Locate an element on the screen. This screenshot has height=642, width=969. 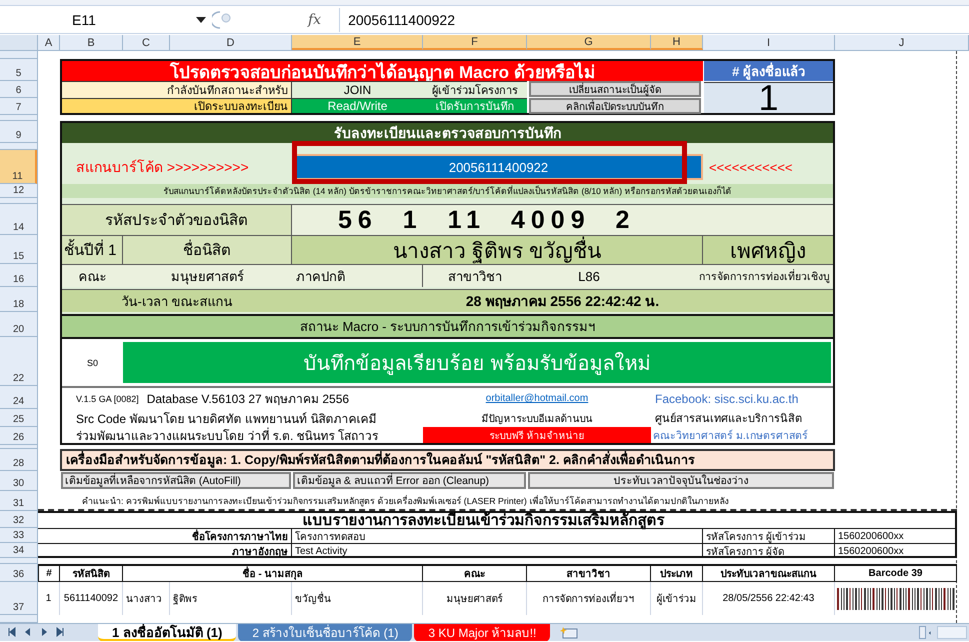
sheet-tab: 3 KU Major ห้ามลบ!! is located at coordinates (482, 632).